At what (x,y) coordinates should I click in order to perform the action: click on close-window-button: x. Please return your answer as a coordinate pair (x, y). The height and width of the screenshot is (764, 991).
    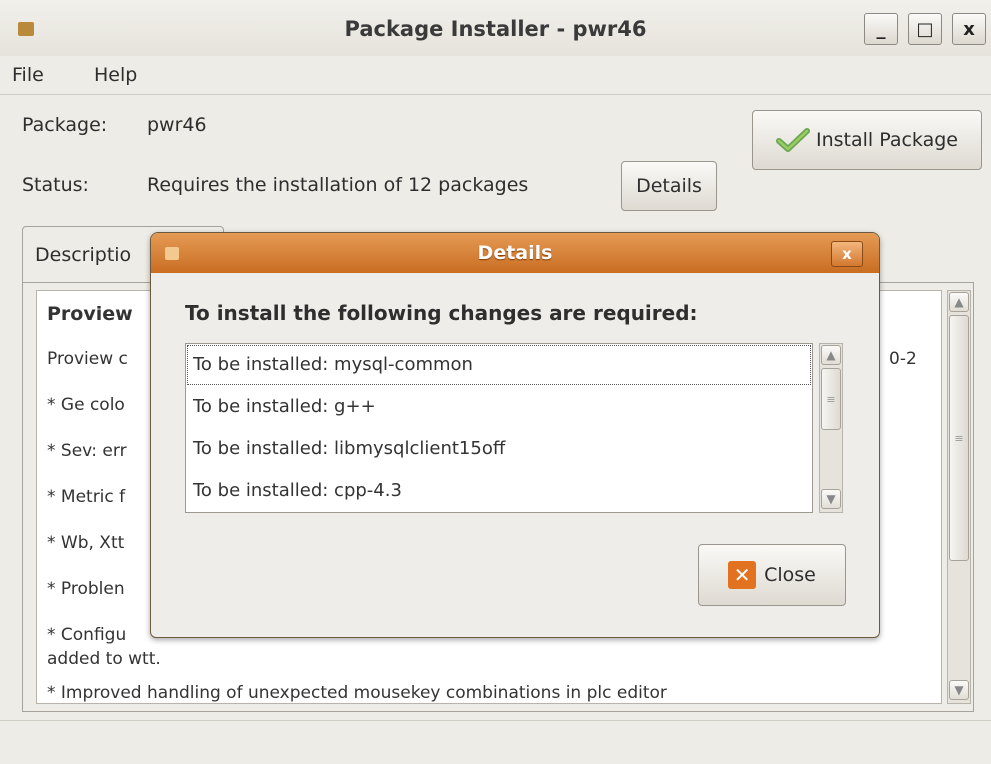
    Looking at the image, I should click on (969, 29).